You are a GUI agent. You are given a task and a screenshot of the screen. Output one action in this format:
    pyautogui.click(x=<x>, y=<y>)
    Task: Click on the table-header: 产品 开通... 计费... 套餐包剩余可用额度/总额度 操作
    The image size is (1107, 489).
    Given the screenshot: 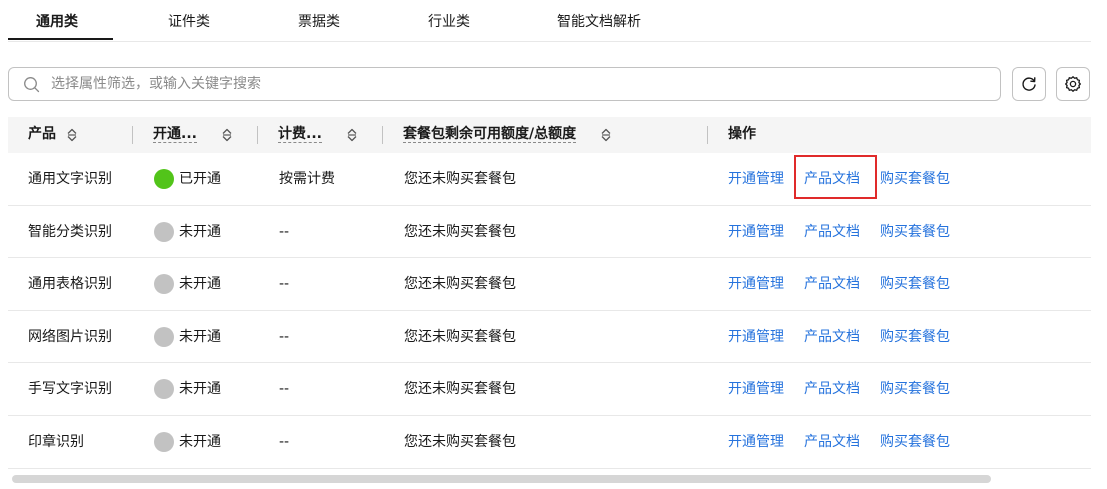 What is the action you would take?
    pyautogui.click(x=549, y=135)
    